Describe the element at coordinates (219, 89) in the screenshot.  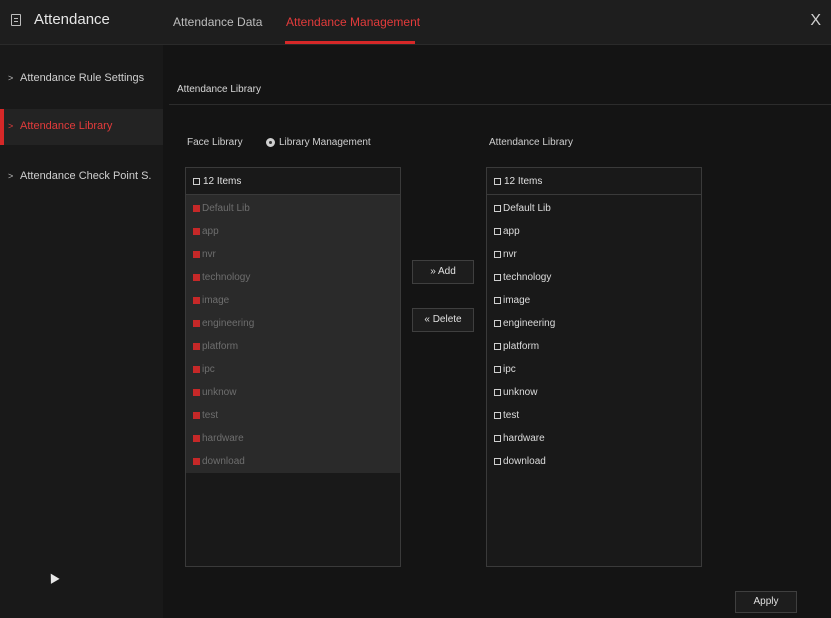
I see `section-title: Attendance Library` at that location.